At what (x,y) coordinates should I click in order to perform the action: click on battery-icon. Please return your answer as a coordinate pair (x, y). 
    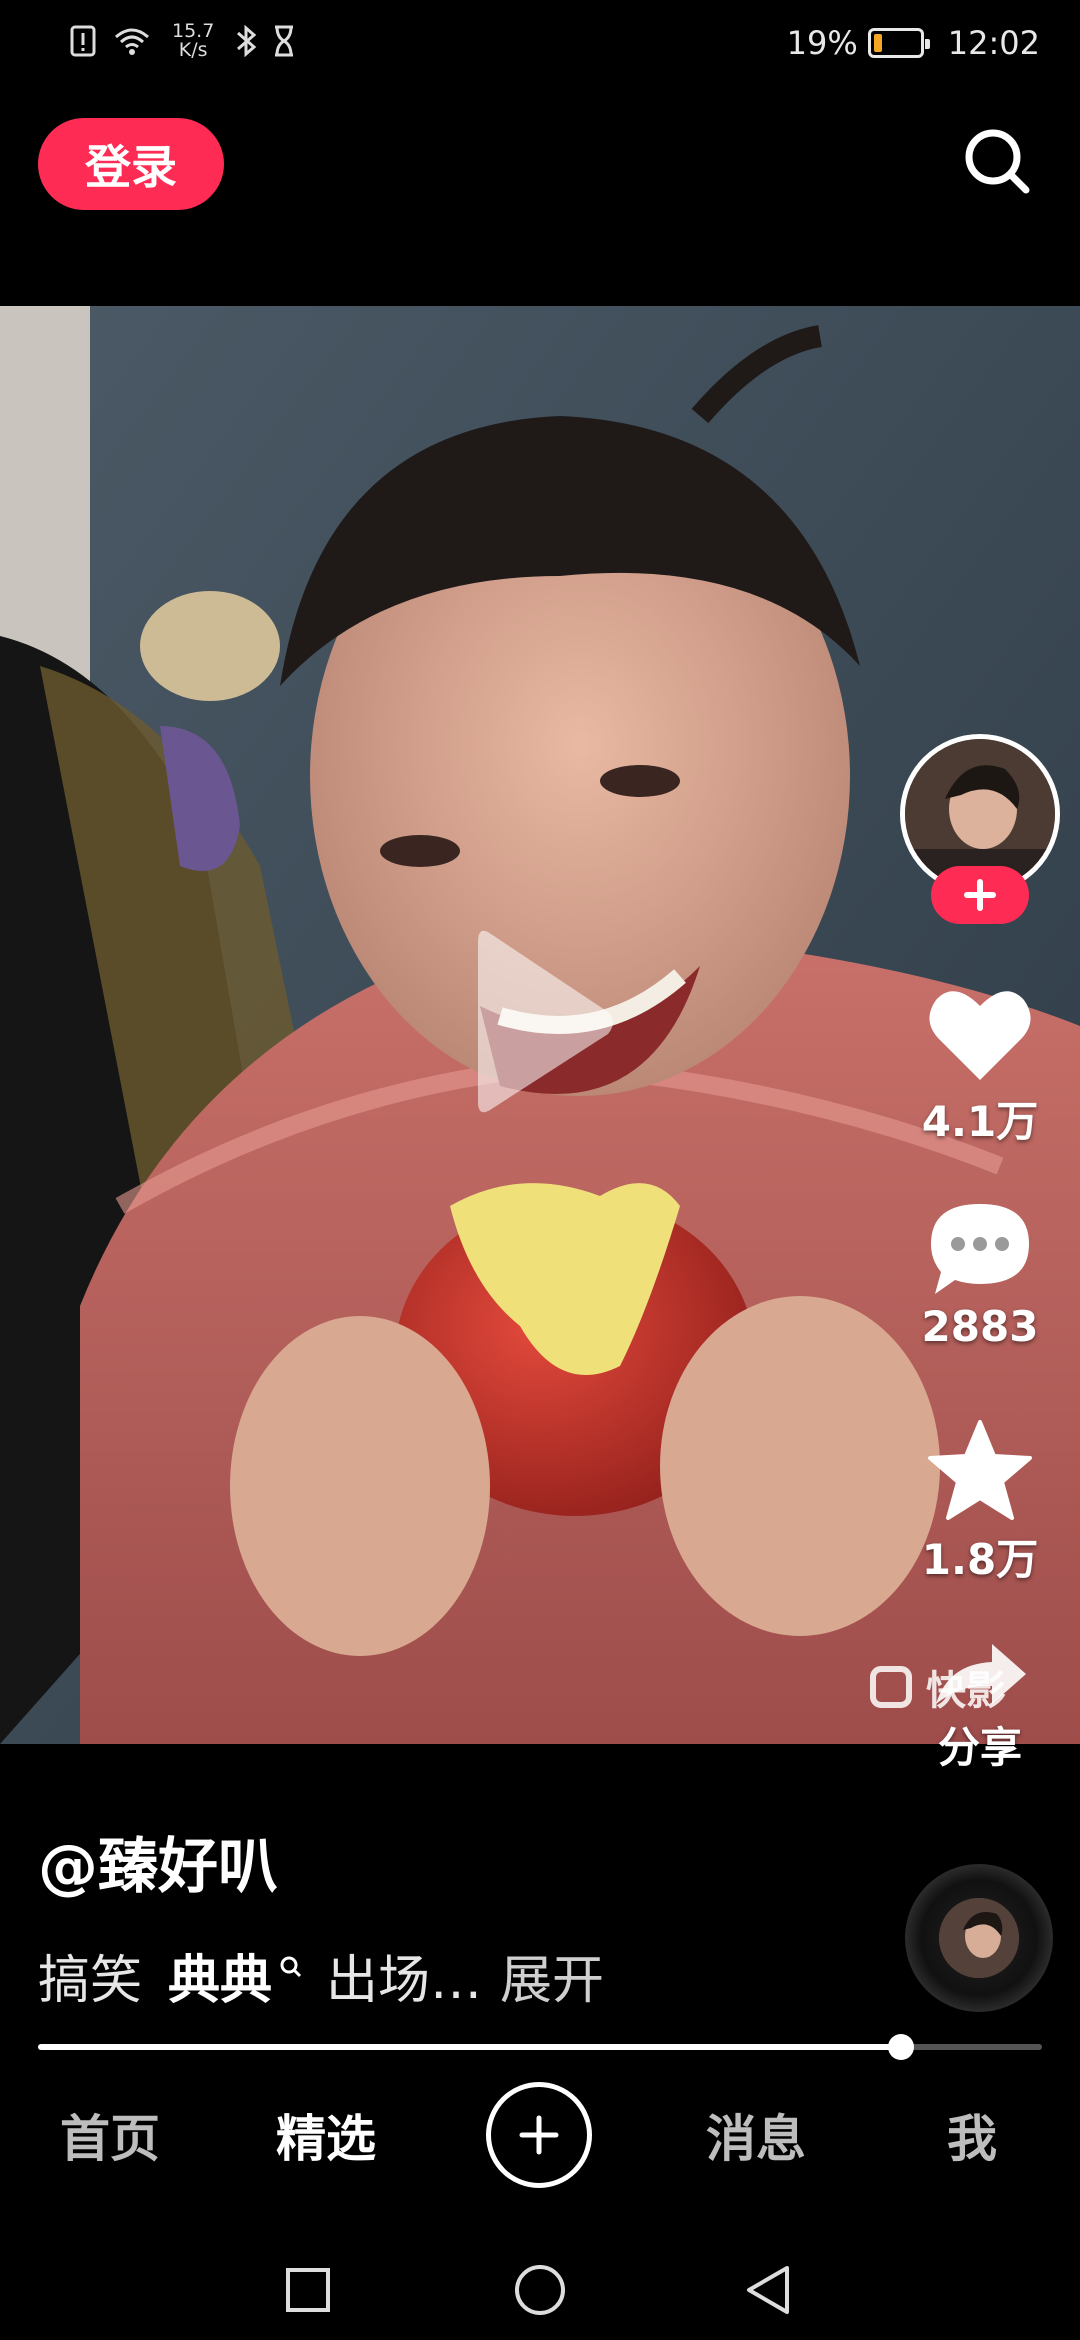
    Looking at the image, I should click on (898, 43).